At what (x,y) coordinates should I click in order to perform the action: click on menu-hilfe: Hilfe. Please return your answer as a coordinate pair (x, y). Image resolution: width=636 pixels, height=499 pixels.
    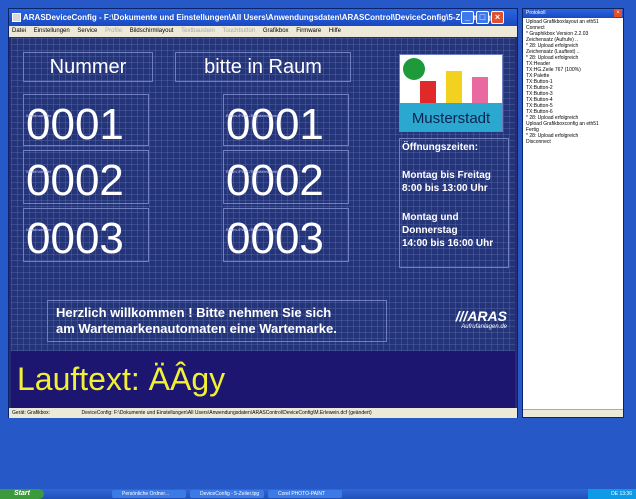
    Looking at the image, I should click on (335, 31).